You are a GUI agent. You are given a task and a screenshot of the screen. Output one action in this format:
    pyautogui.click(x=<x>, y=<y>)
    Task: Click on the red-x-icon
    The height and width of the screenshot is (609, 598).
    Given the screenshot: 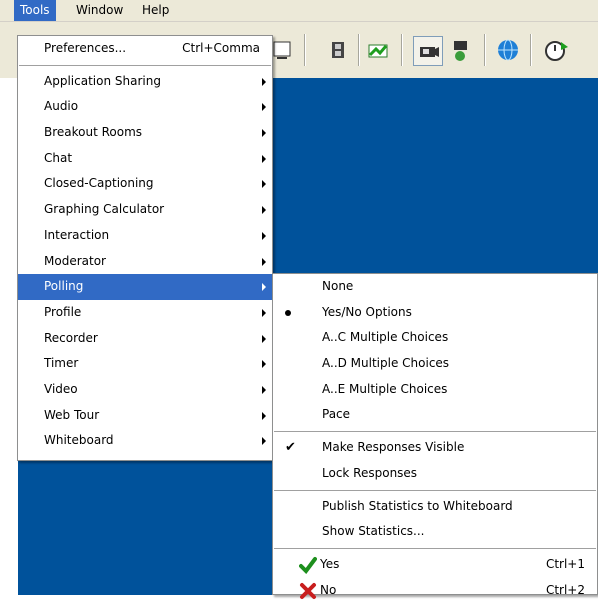 What is the action you would take?
    pyautogui.click(x=308, y=591)
    